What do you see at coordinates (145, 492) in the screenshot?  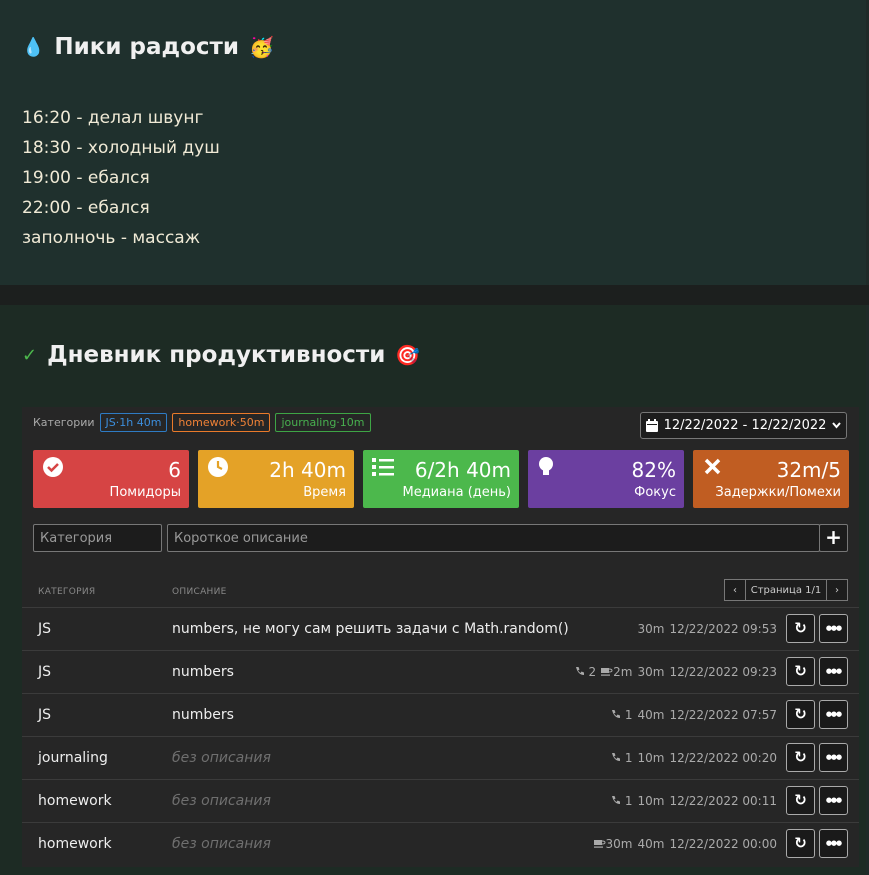 I see `stat-label: Помидоры` at bounding box center [145, 492].